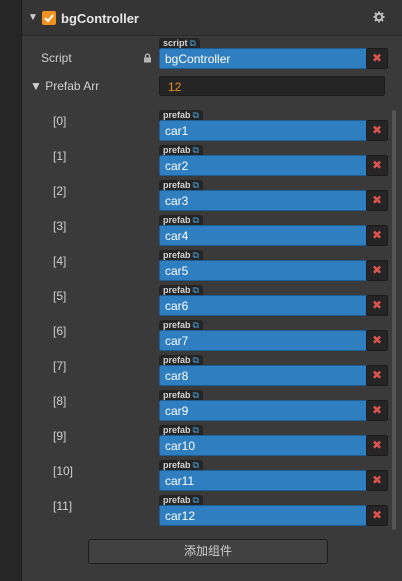 This screenshot has height=581, width=402. I want to click on checkmark-icon, so click(49, 18).